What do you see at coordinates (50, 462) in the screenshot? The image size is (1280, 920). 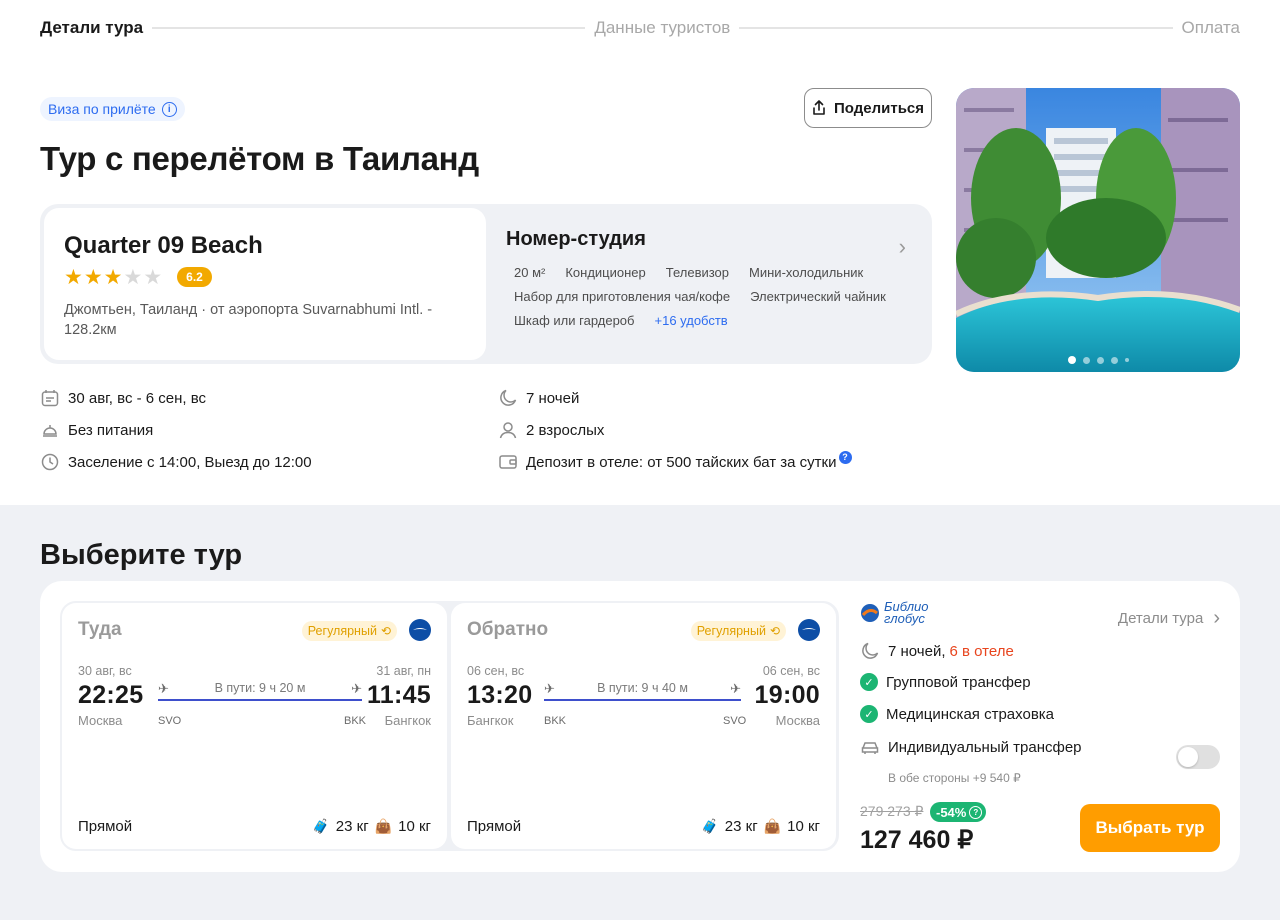 I see `clock-icon` at bounding box center [50, 462].